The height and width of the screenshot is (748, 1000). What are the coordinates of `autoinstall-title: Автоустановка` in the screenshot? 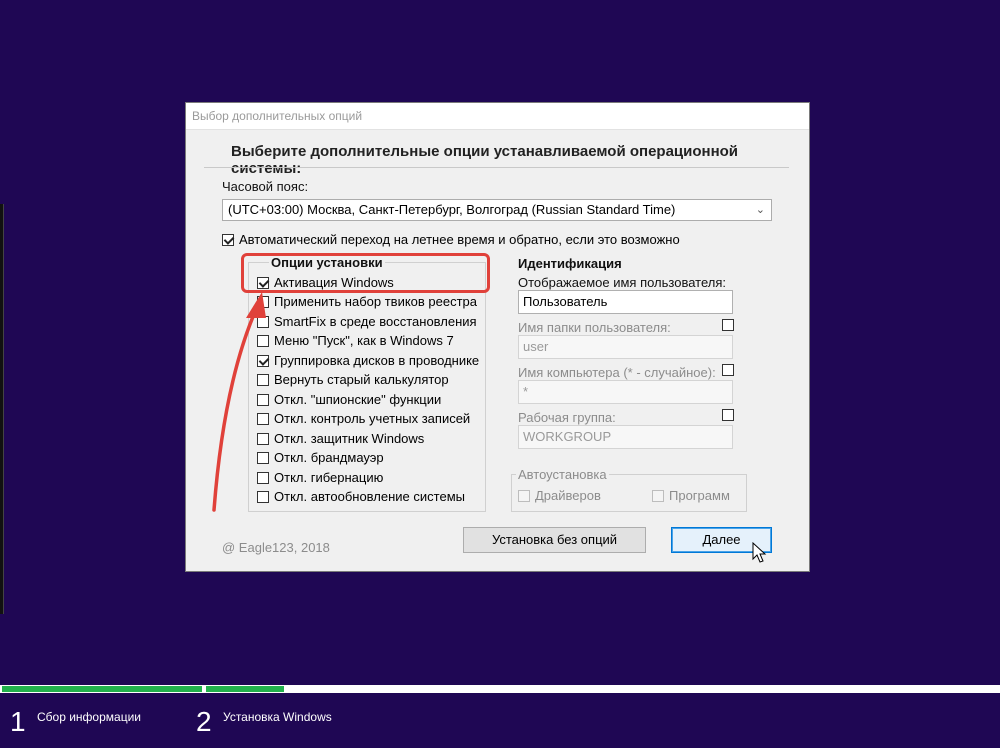 It's located at (562, 474).